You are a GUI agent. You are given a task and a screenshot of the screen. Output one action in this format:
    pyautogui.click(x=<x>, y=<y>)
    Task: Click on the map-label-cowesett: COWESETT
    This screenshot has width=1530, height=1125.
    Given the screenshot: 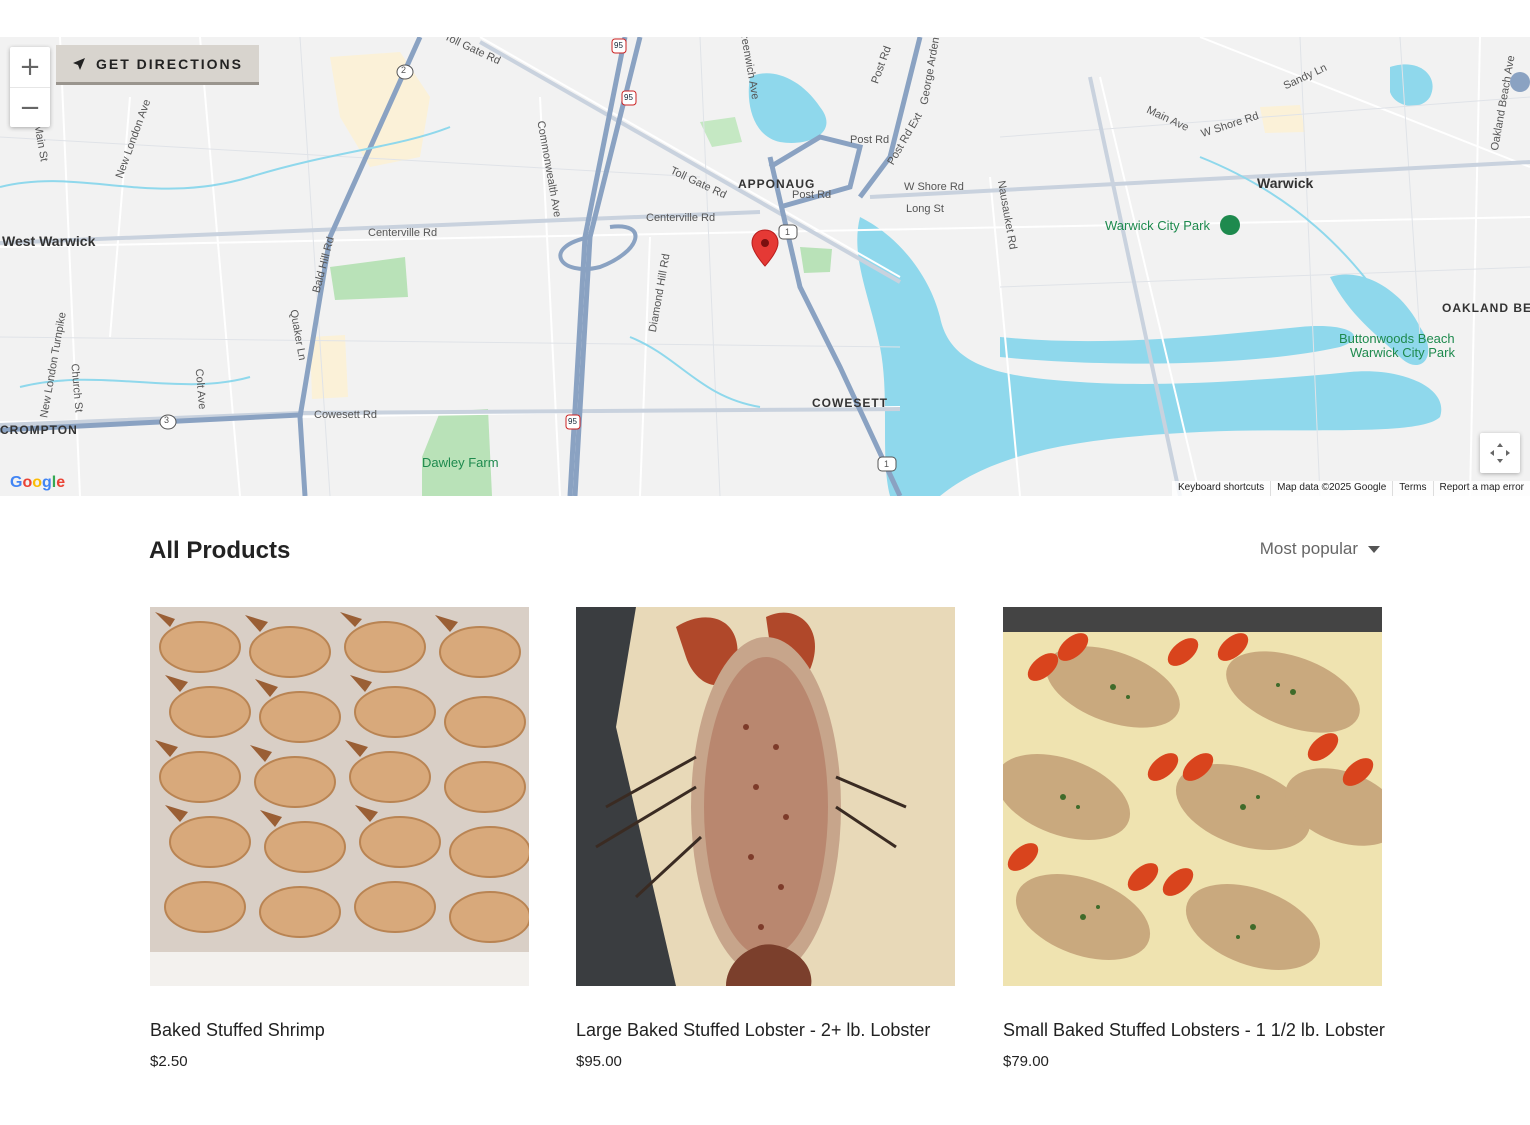 What is the action you would take?
    pyautogui.click(x=850, y=403)
    